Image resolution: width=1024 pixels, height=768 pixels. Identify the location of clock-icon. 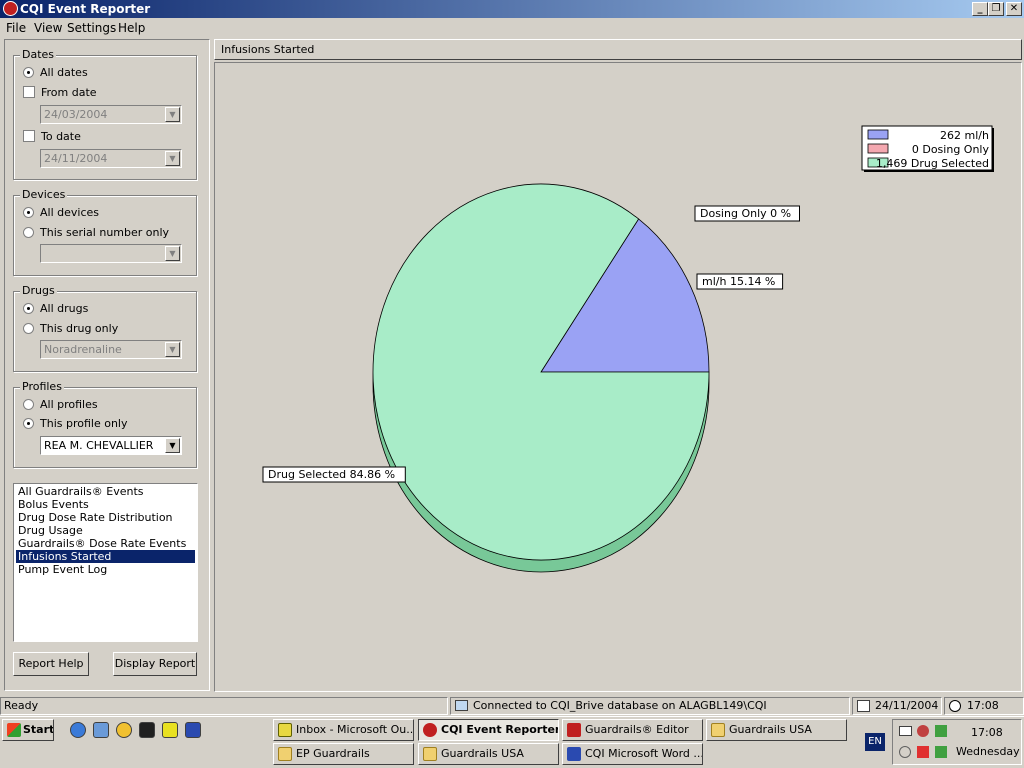
(955, 706).